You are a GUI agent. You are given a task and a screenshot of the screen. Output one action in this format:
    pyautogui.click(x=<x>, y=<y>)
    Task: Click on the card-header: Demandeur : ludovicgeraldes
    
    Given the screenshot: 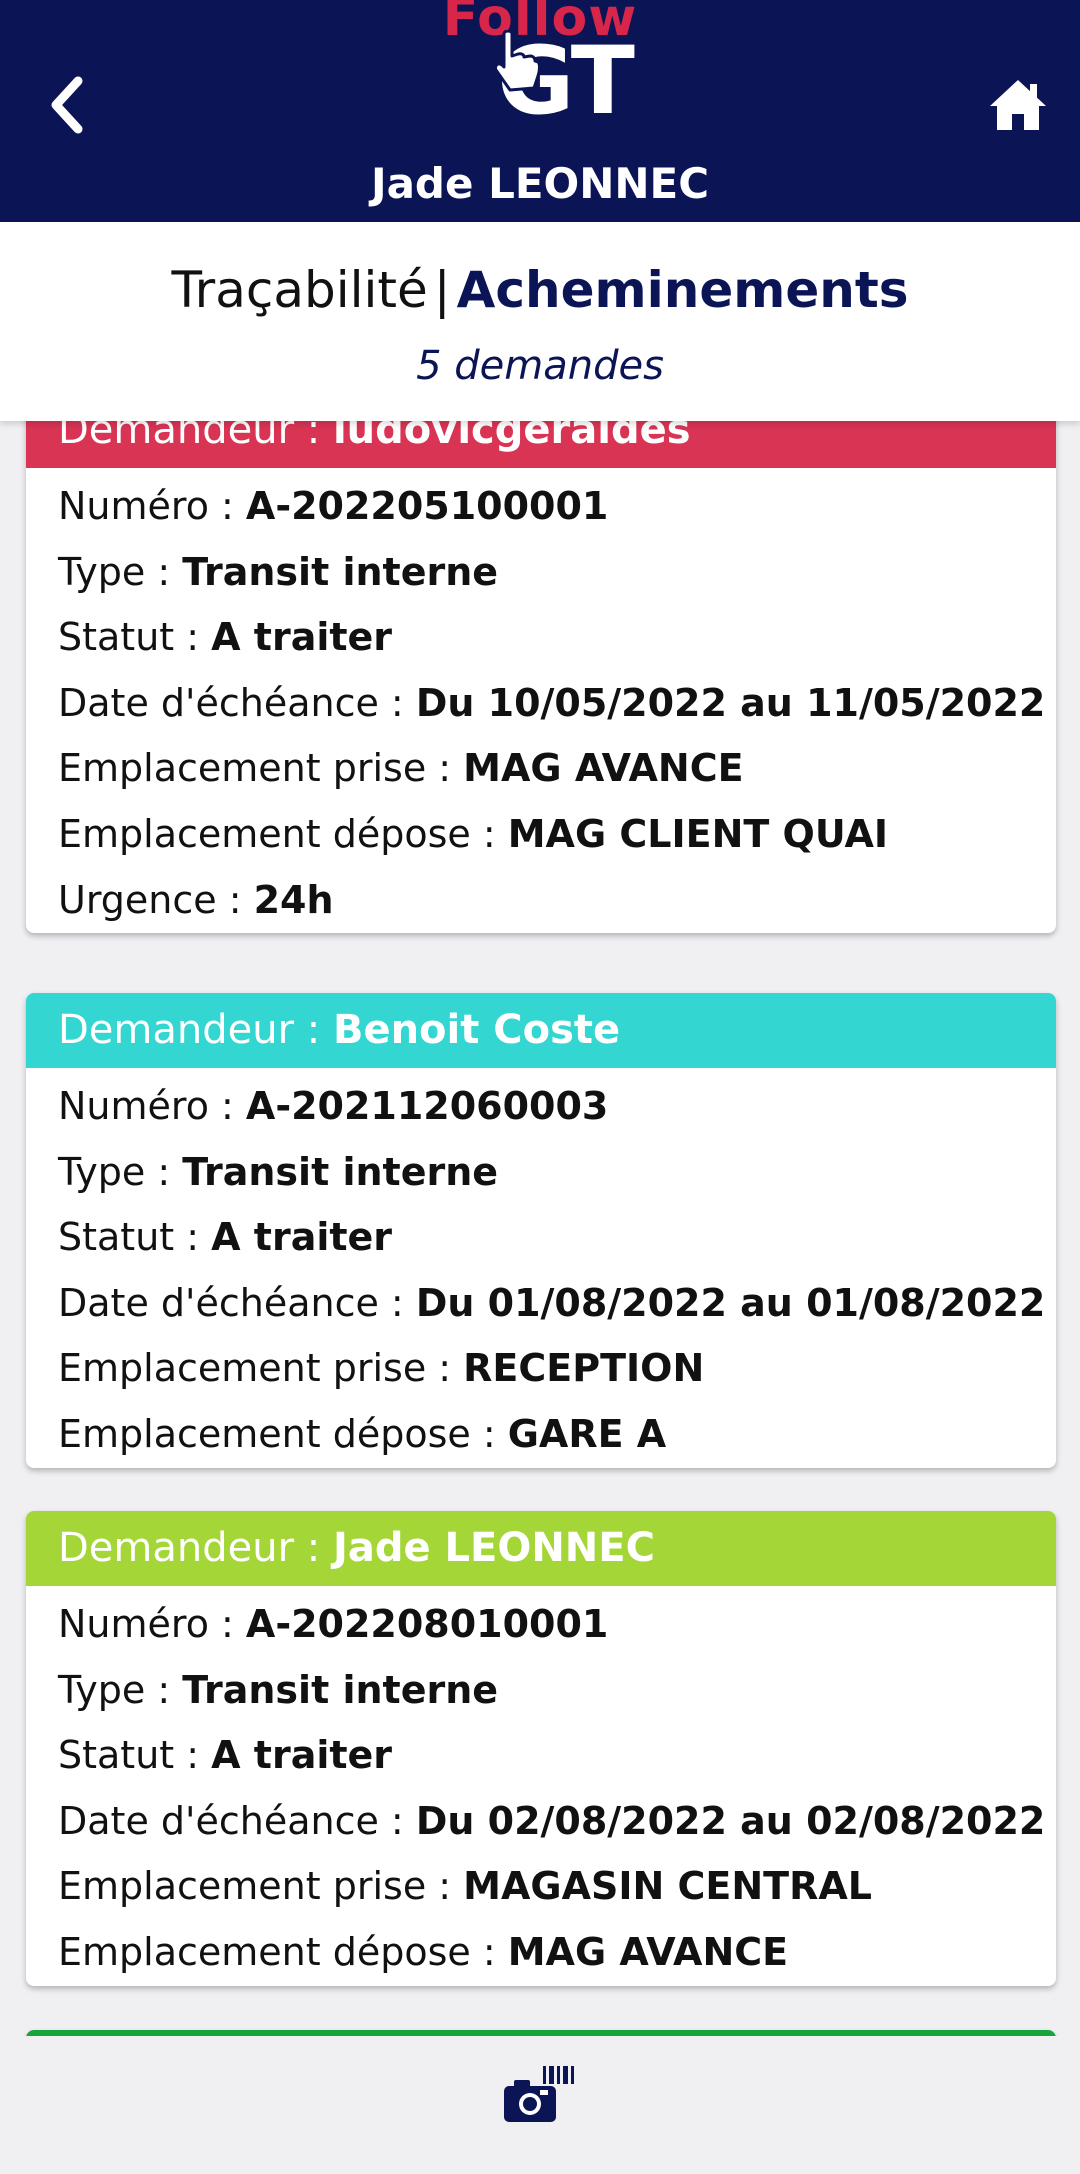 What is the action you would take?
    pyautogui.click(x=541, y=444)
    